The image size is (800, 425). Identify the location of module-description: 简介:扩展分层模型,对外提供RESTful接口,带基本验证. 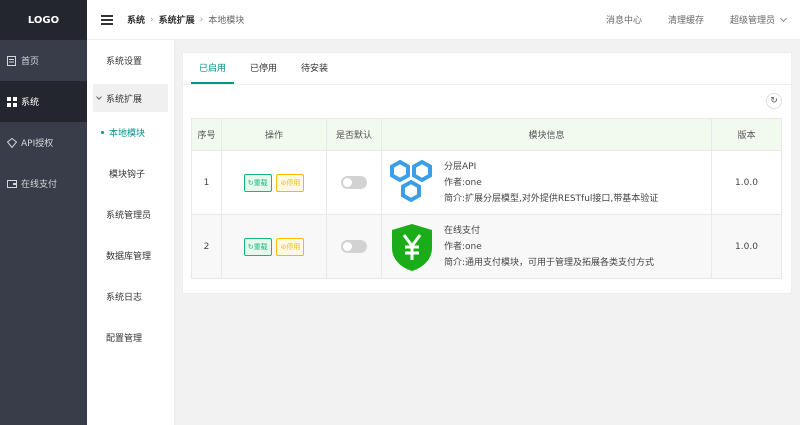
(551, 198).